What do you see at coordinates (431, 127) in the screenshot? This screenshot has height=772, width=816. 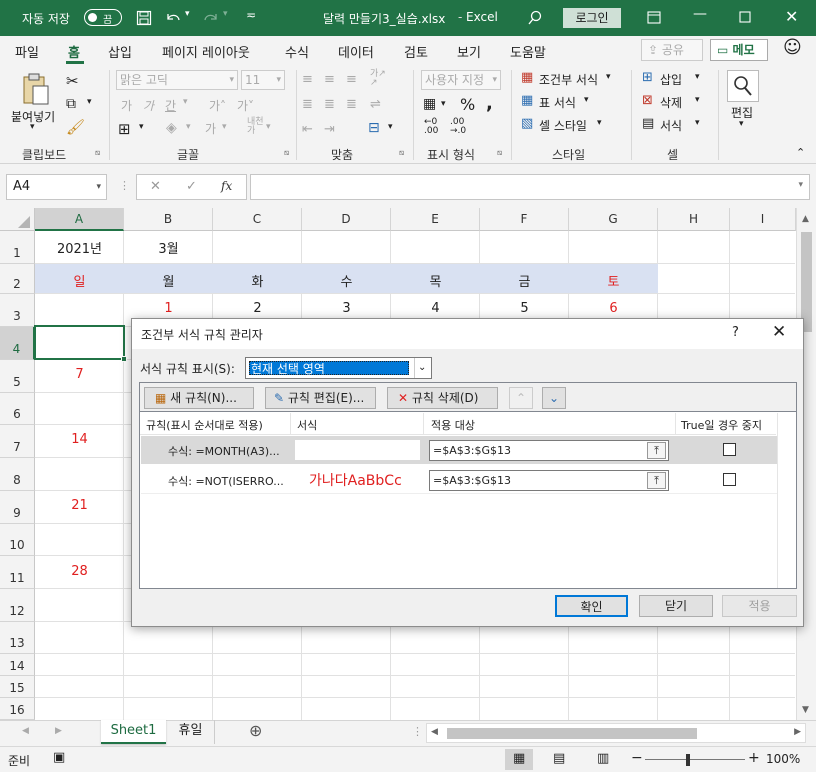 I see `increase-decimal-icon: ←0.00` at bounding box center [431, 127].